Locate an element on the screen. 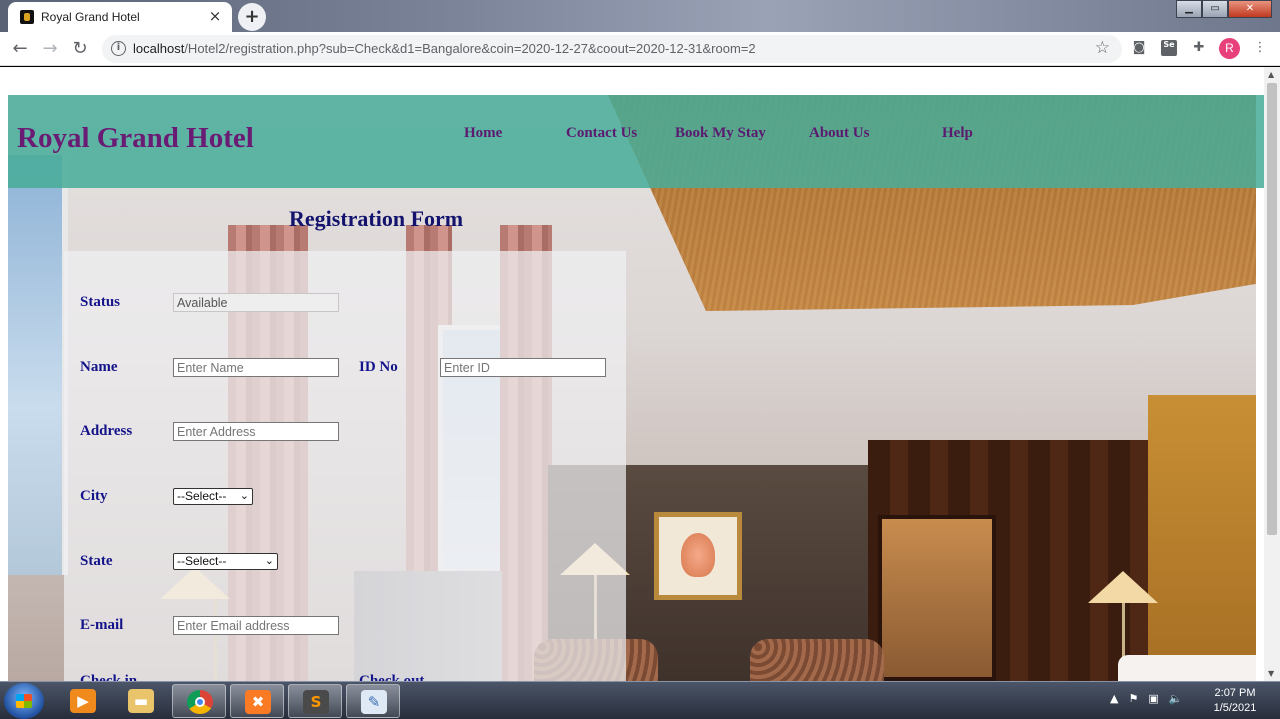  browser-tab: Royal Grand Hotel × is located at coordinates (120, 17).